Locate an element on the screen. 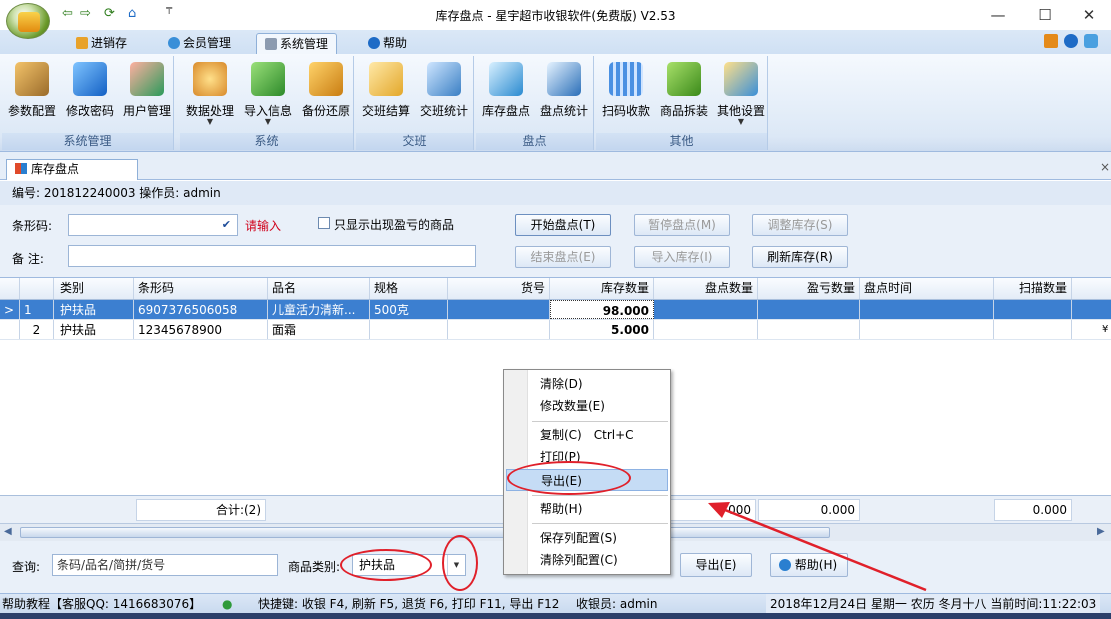 The image size is (1111, 619). annotation-arrow is located at coordinates (817, 547).